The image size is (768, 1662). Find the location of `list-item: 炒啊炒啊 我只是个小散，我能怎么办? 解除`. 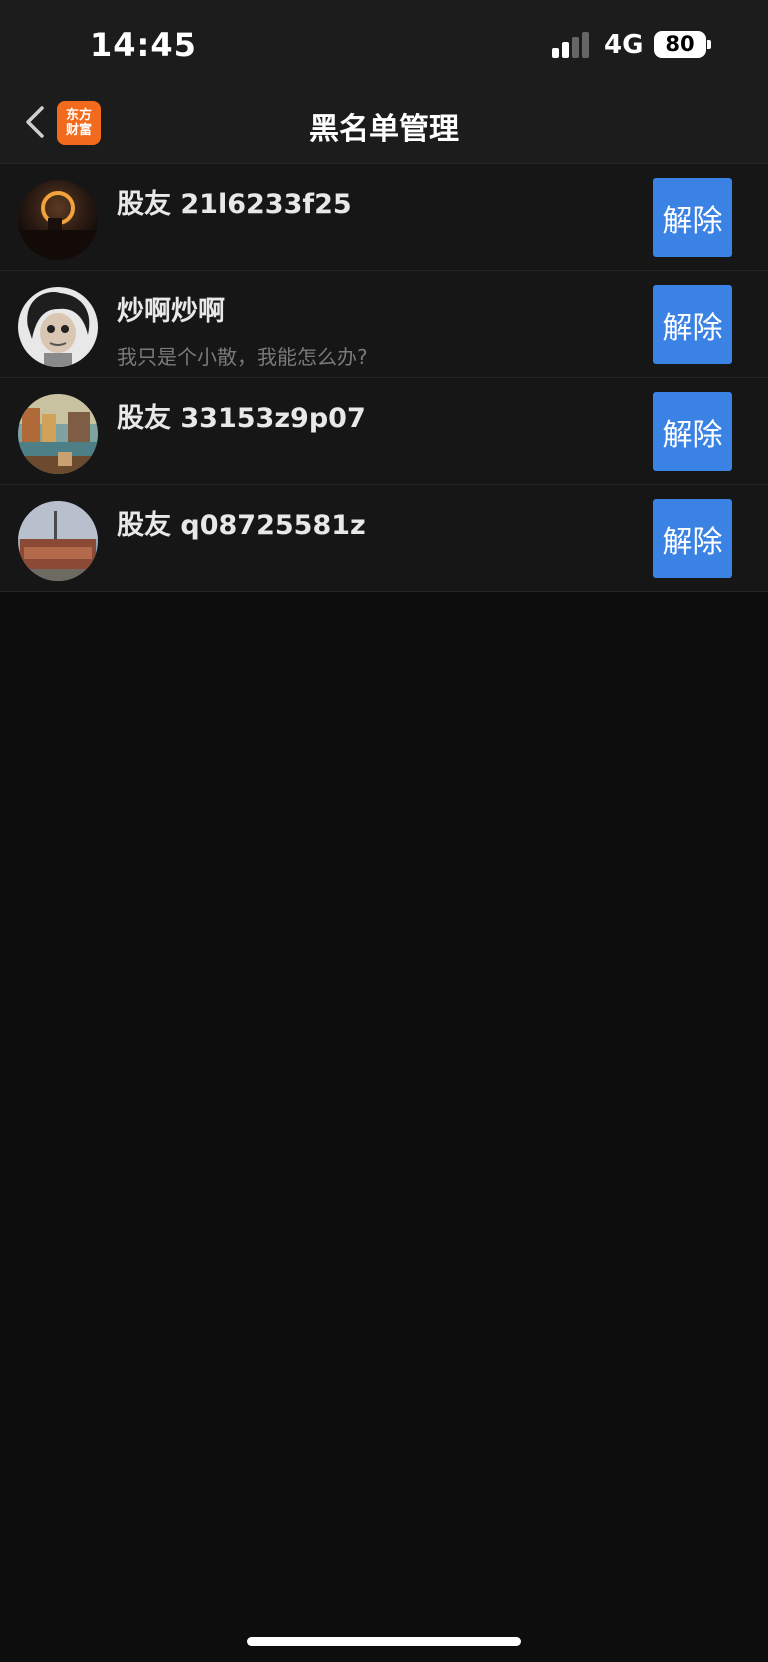

list-item: 炒啊炒啊 我只是个小散，我能怎么办? 解除 is located at coordinates (384, 324).